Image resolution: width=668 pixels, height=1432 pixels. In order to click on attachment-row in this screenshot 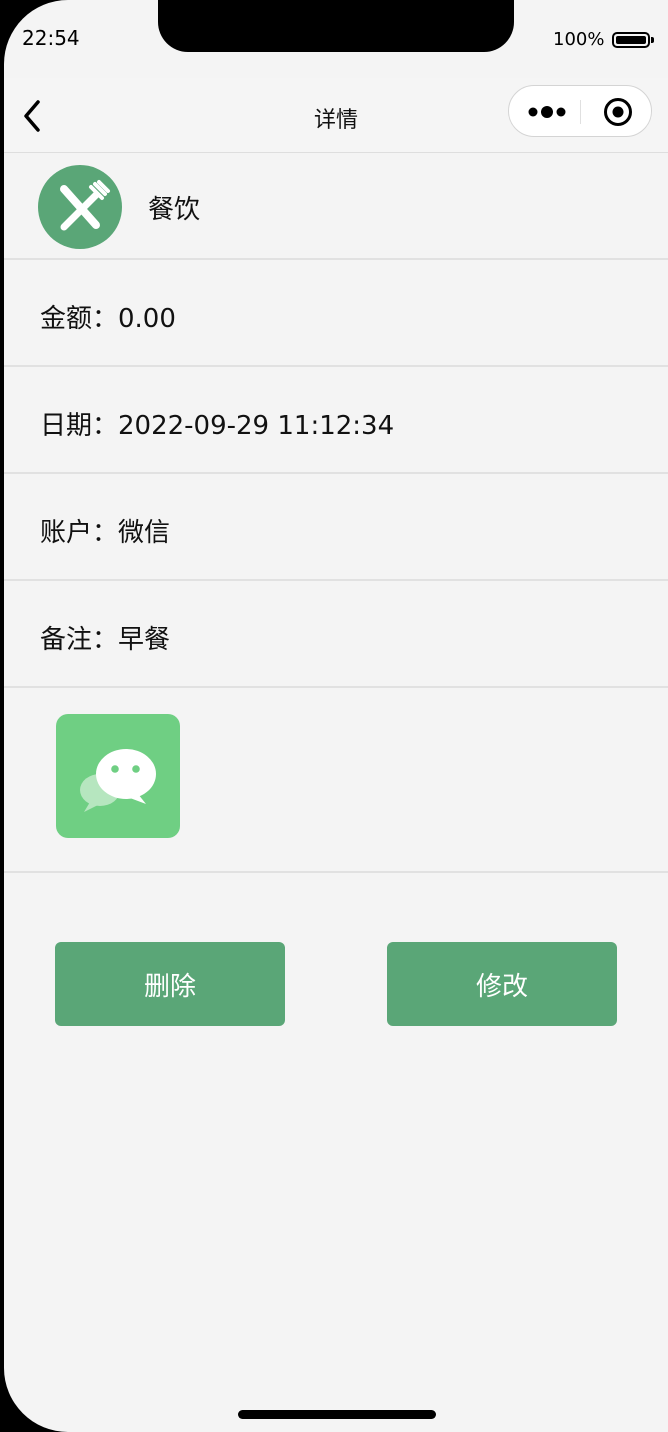, I will do `click(336, 780)`.